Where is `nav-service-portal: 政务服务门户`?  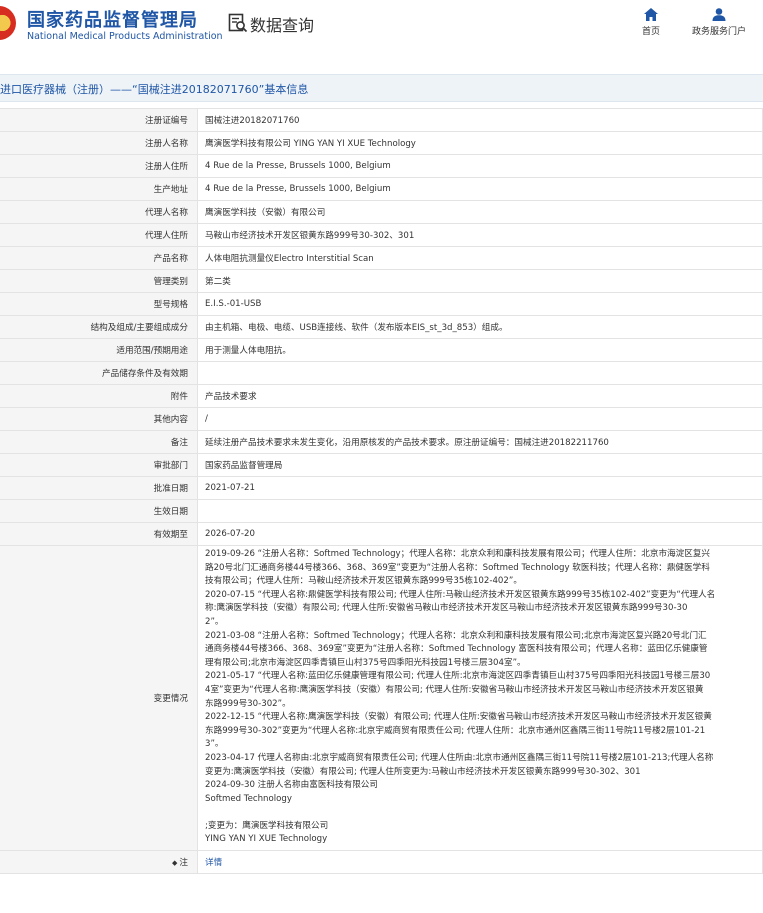
nav-service-portal: 政务服务门户 is located at coordinates (719, 22).